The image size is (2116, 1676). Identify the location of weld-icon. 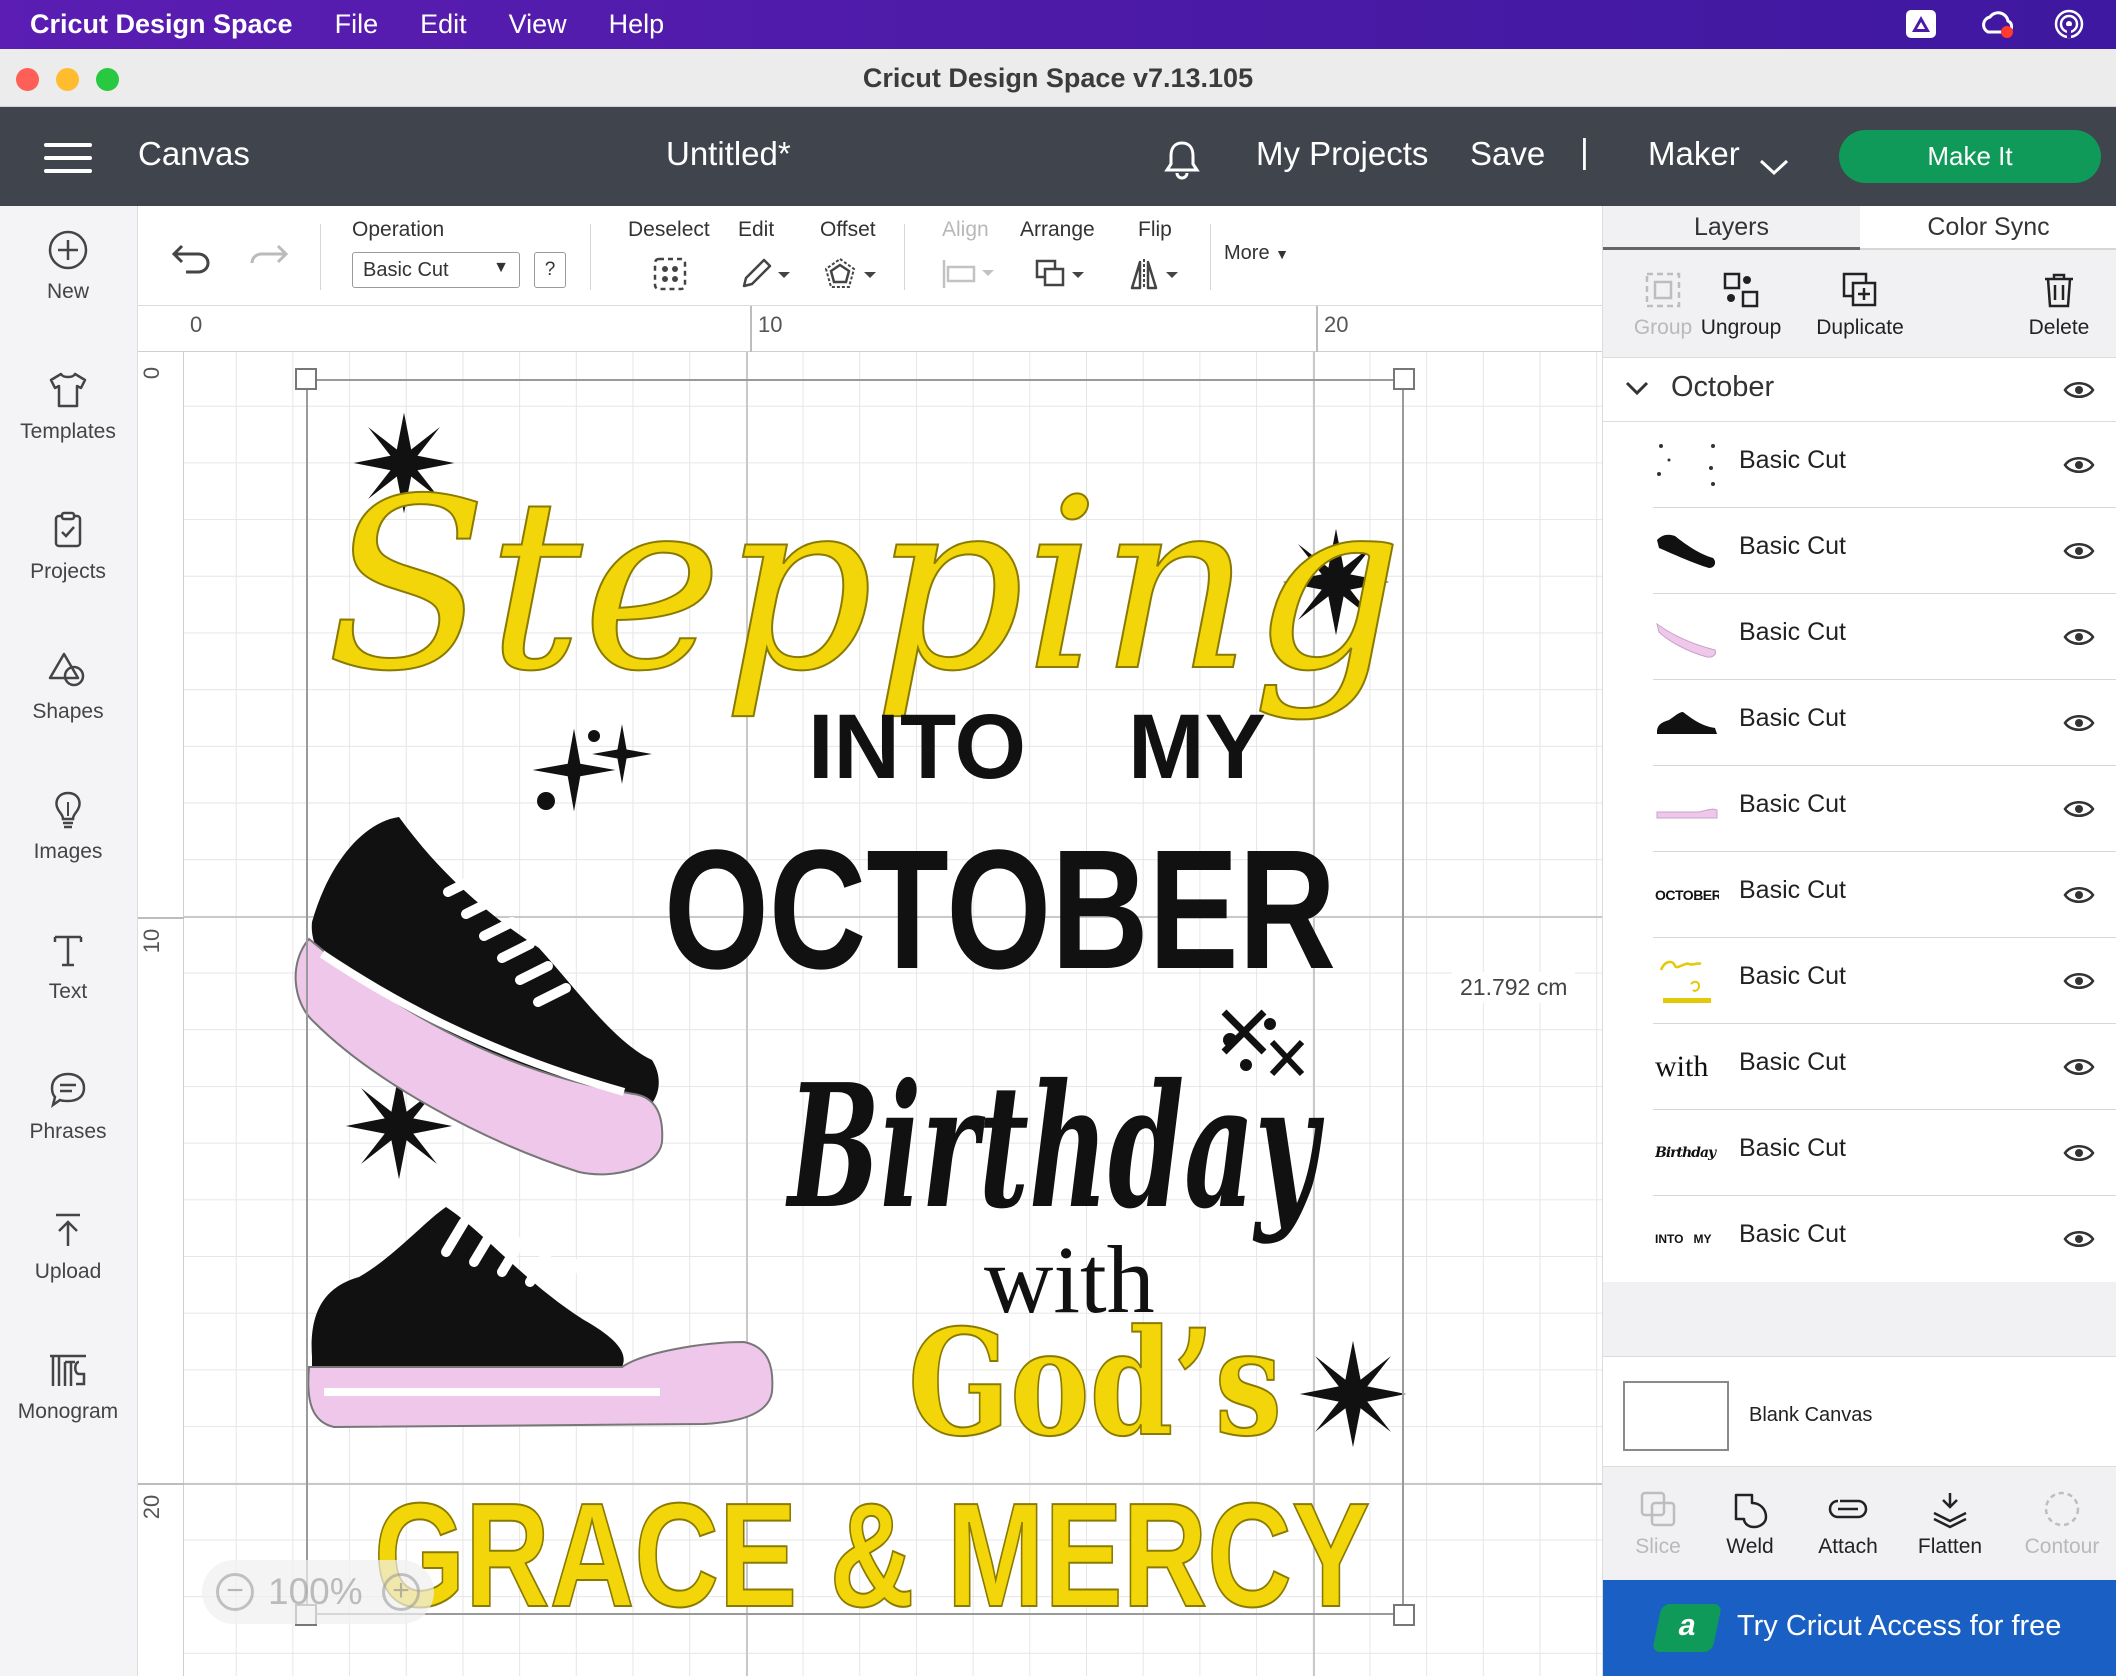
(1751, 1511).